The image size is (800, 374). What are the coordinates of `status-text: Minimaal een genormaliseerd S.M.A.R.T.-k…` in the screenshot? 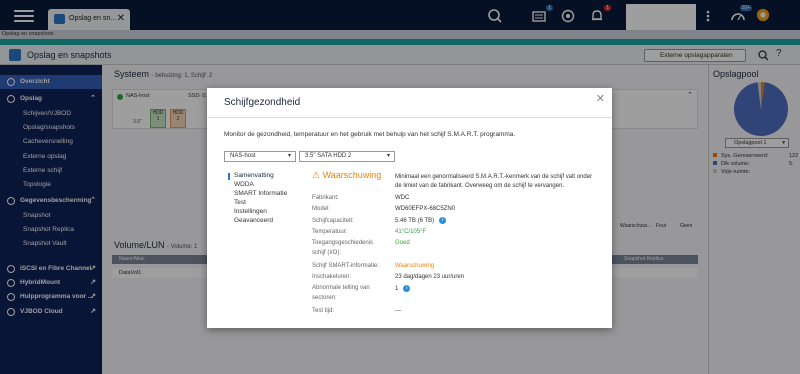 It's located at (494, 181).